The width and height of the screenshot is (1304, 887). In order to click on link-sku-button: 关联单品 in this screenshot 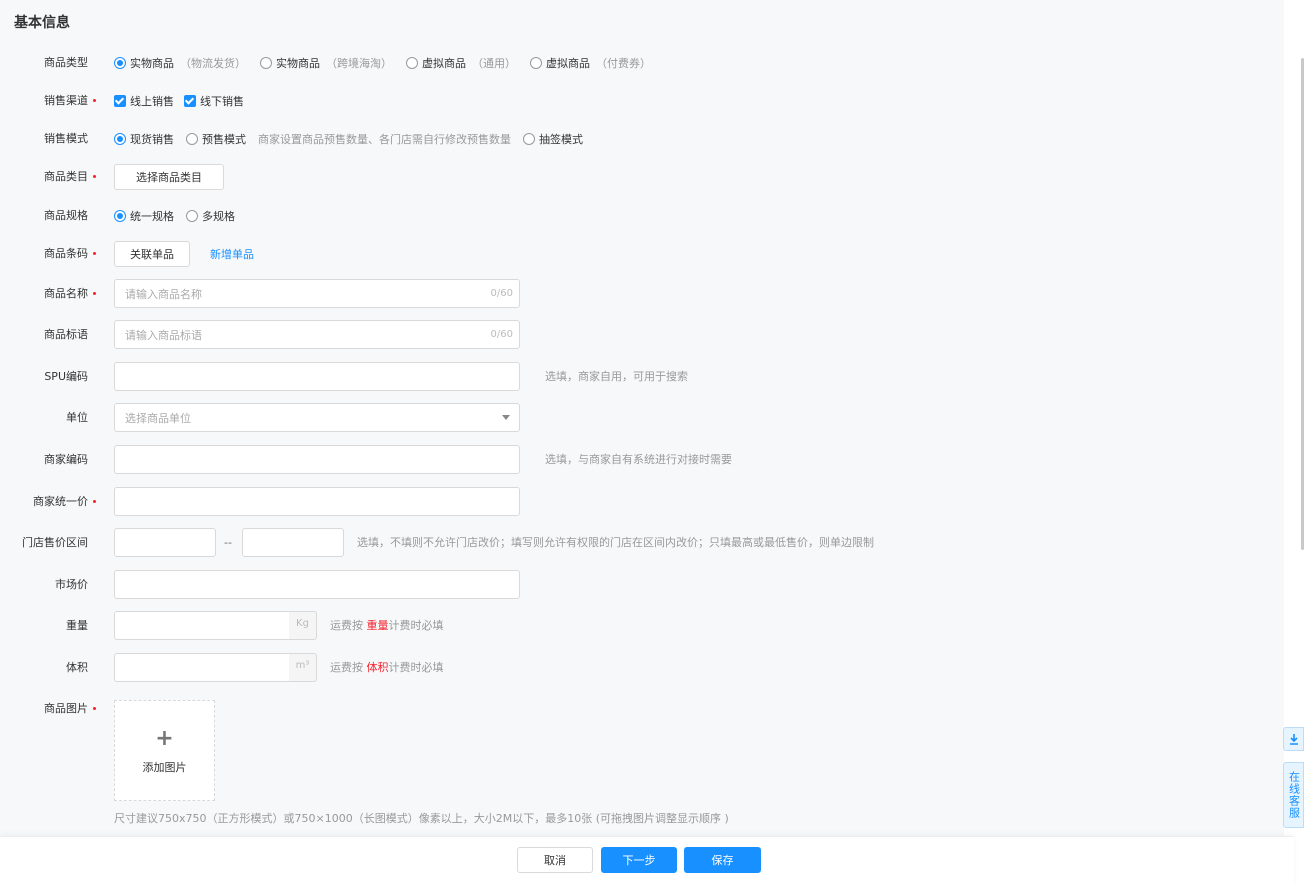, I will do `click(152, 254)`.